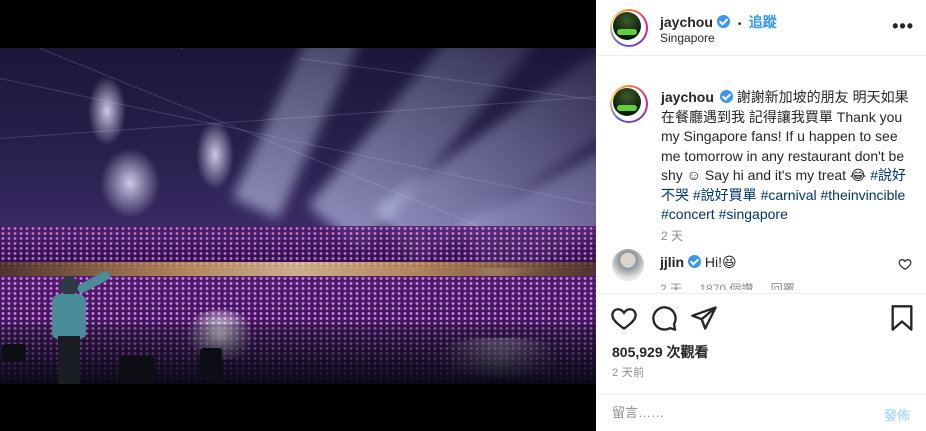 This screenshot has width=926, height=431. I want to click on commenter-username: jjlin, so click(672, 262).